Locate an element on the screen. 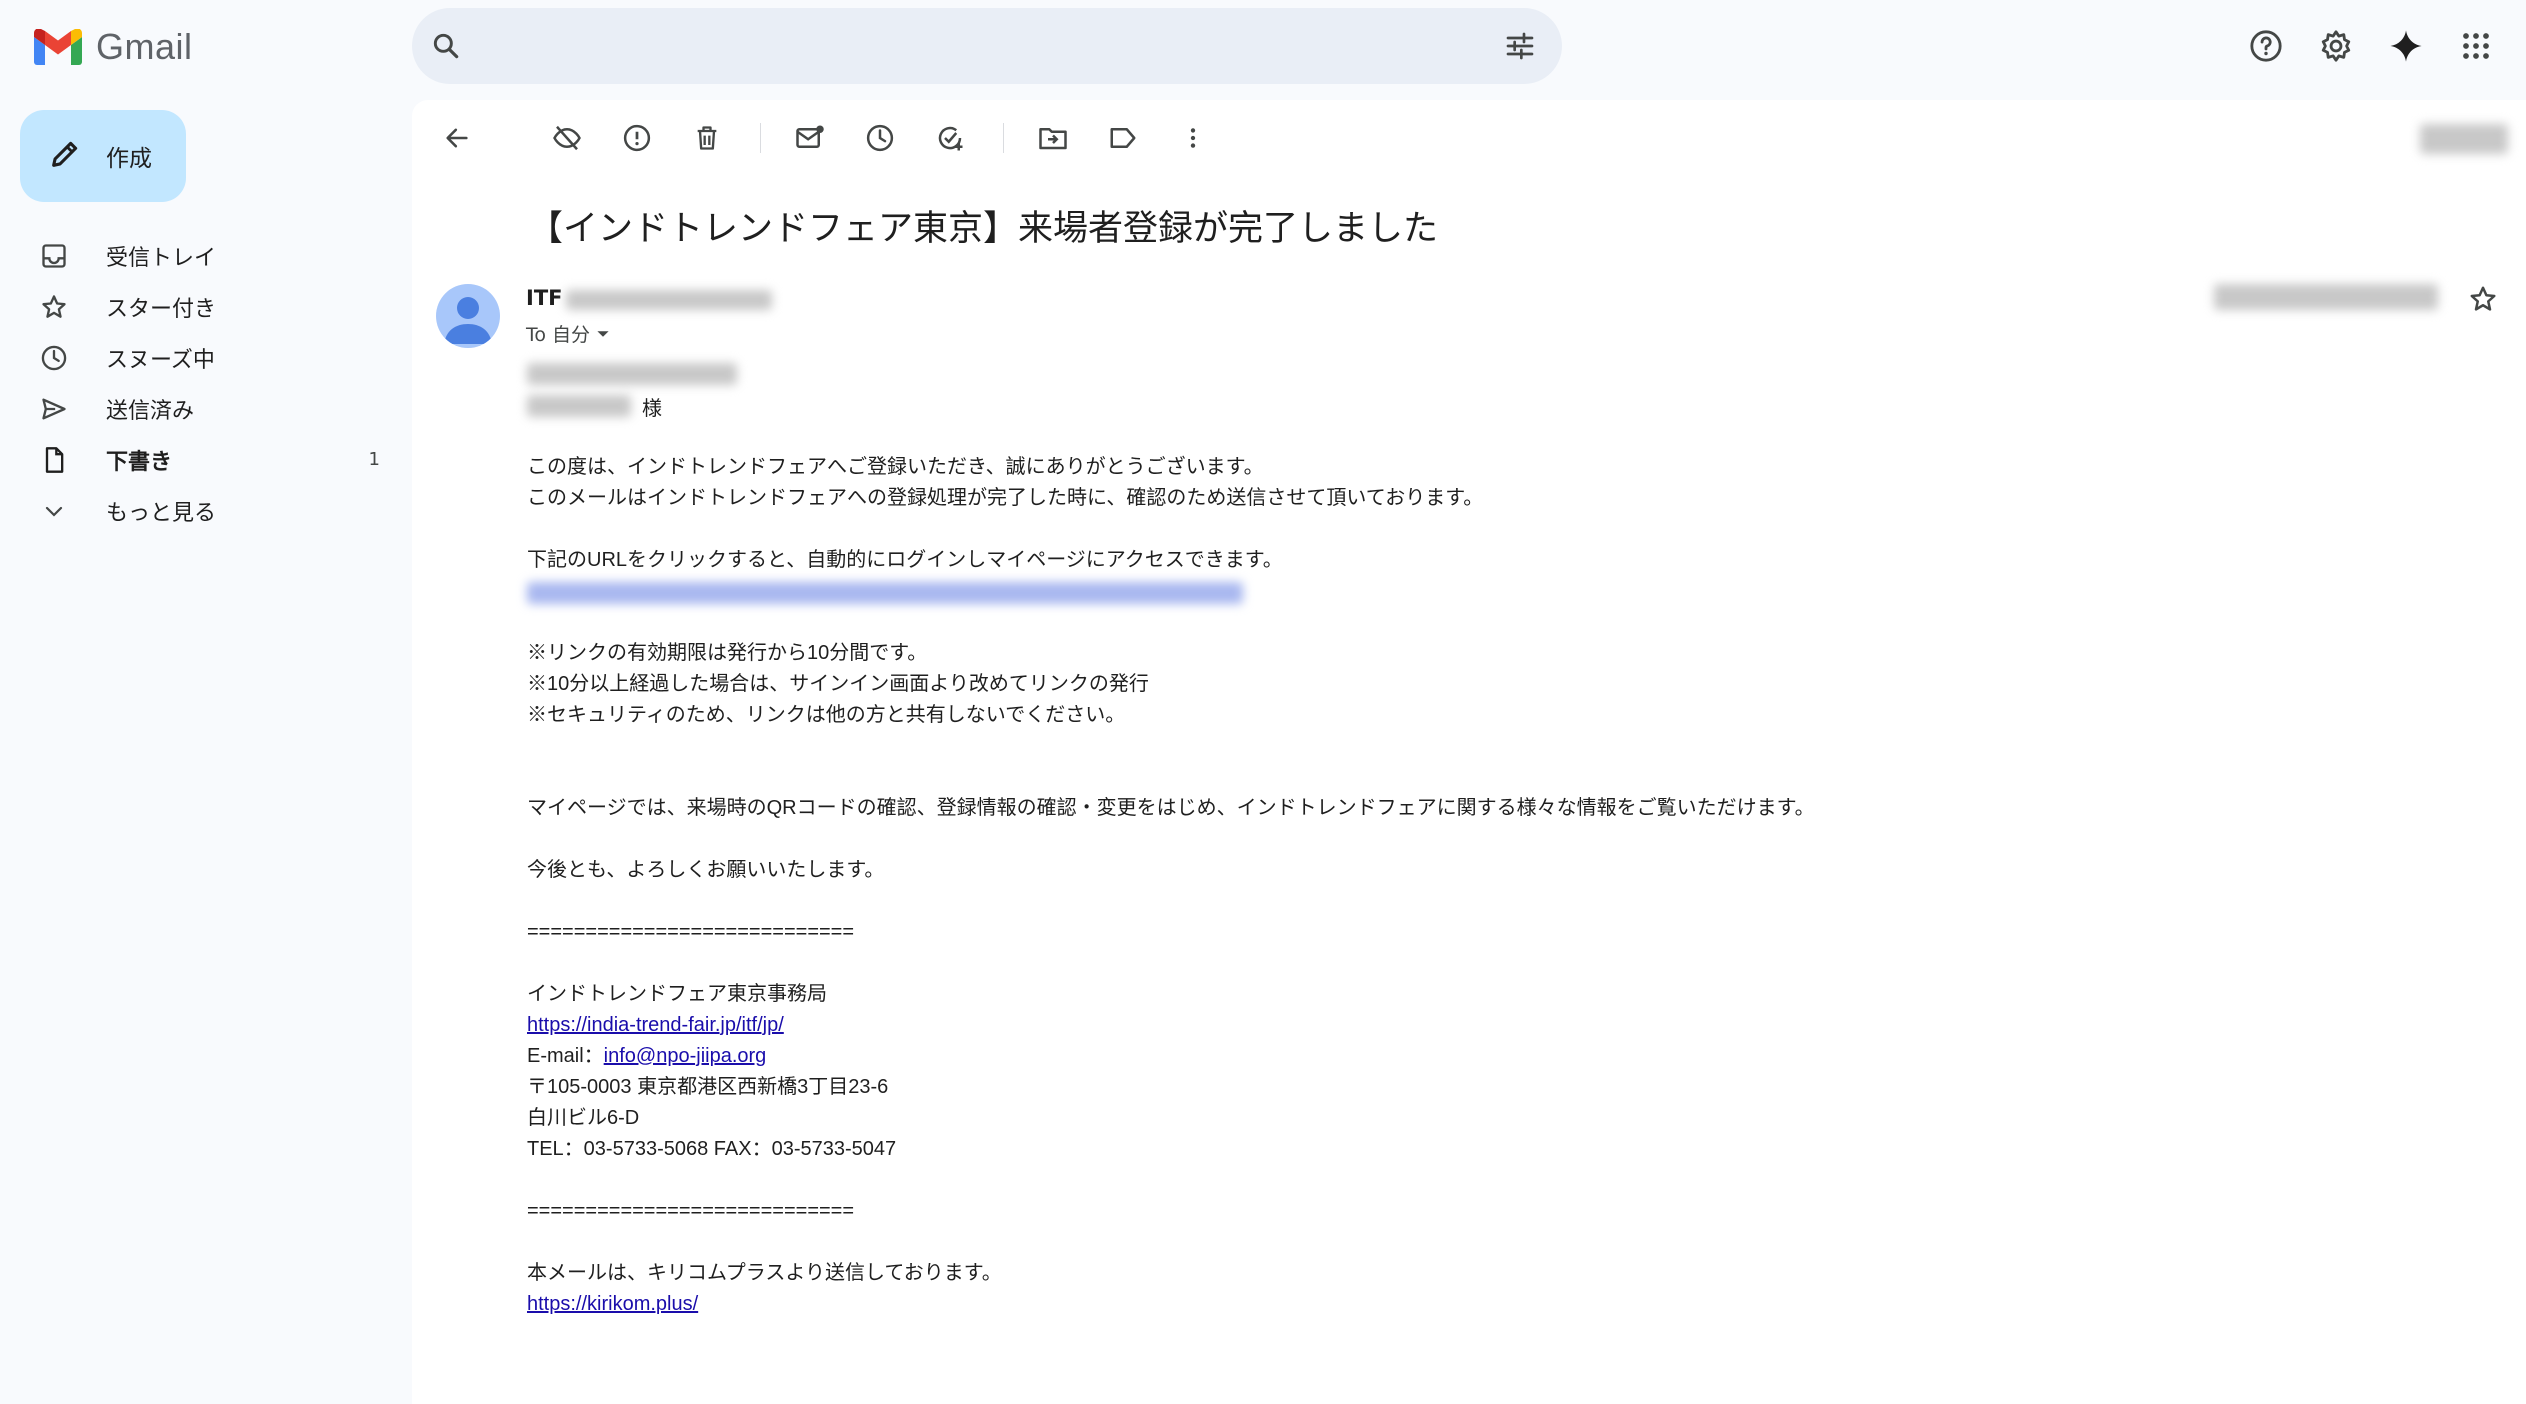 The width and height of the screenshot is (2526, 1404). footer-text: 本メールは、キリコムプラスより送信しております。 is located at coordinates (764, 1273).